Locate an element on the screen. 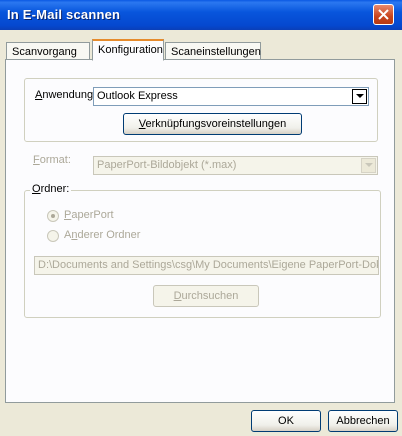 The image size is (402, 436). close-icon is located at coordinates (383, 14).